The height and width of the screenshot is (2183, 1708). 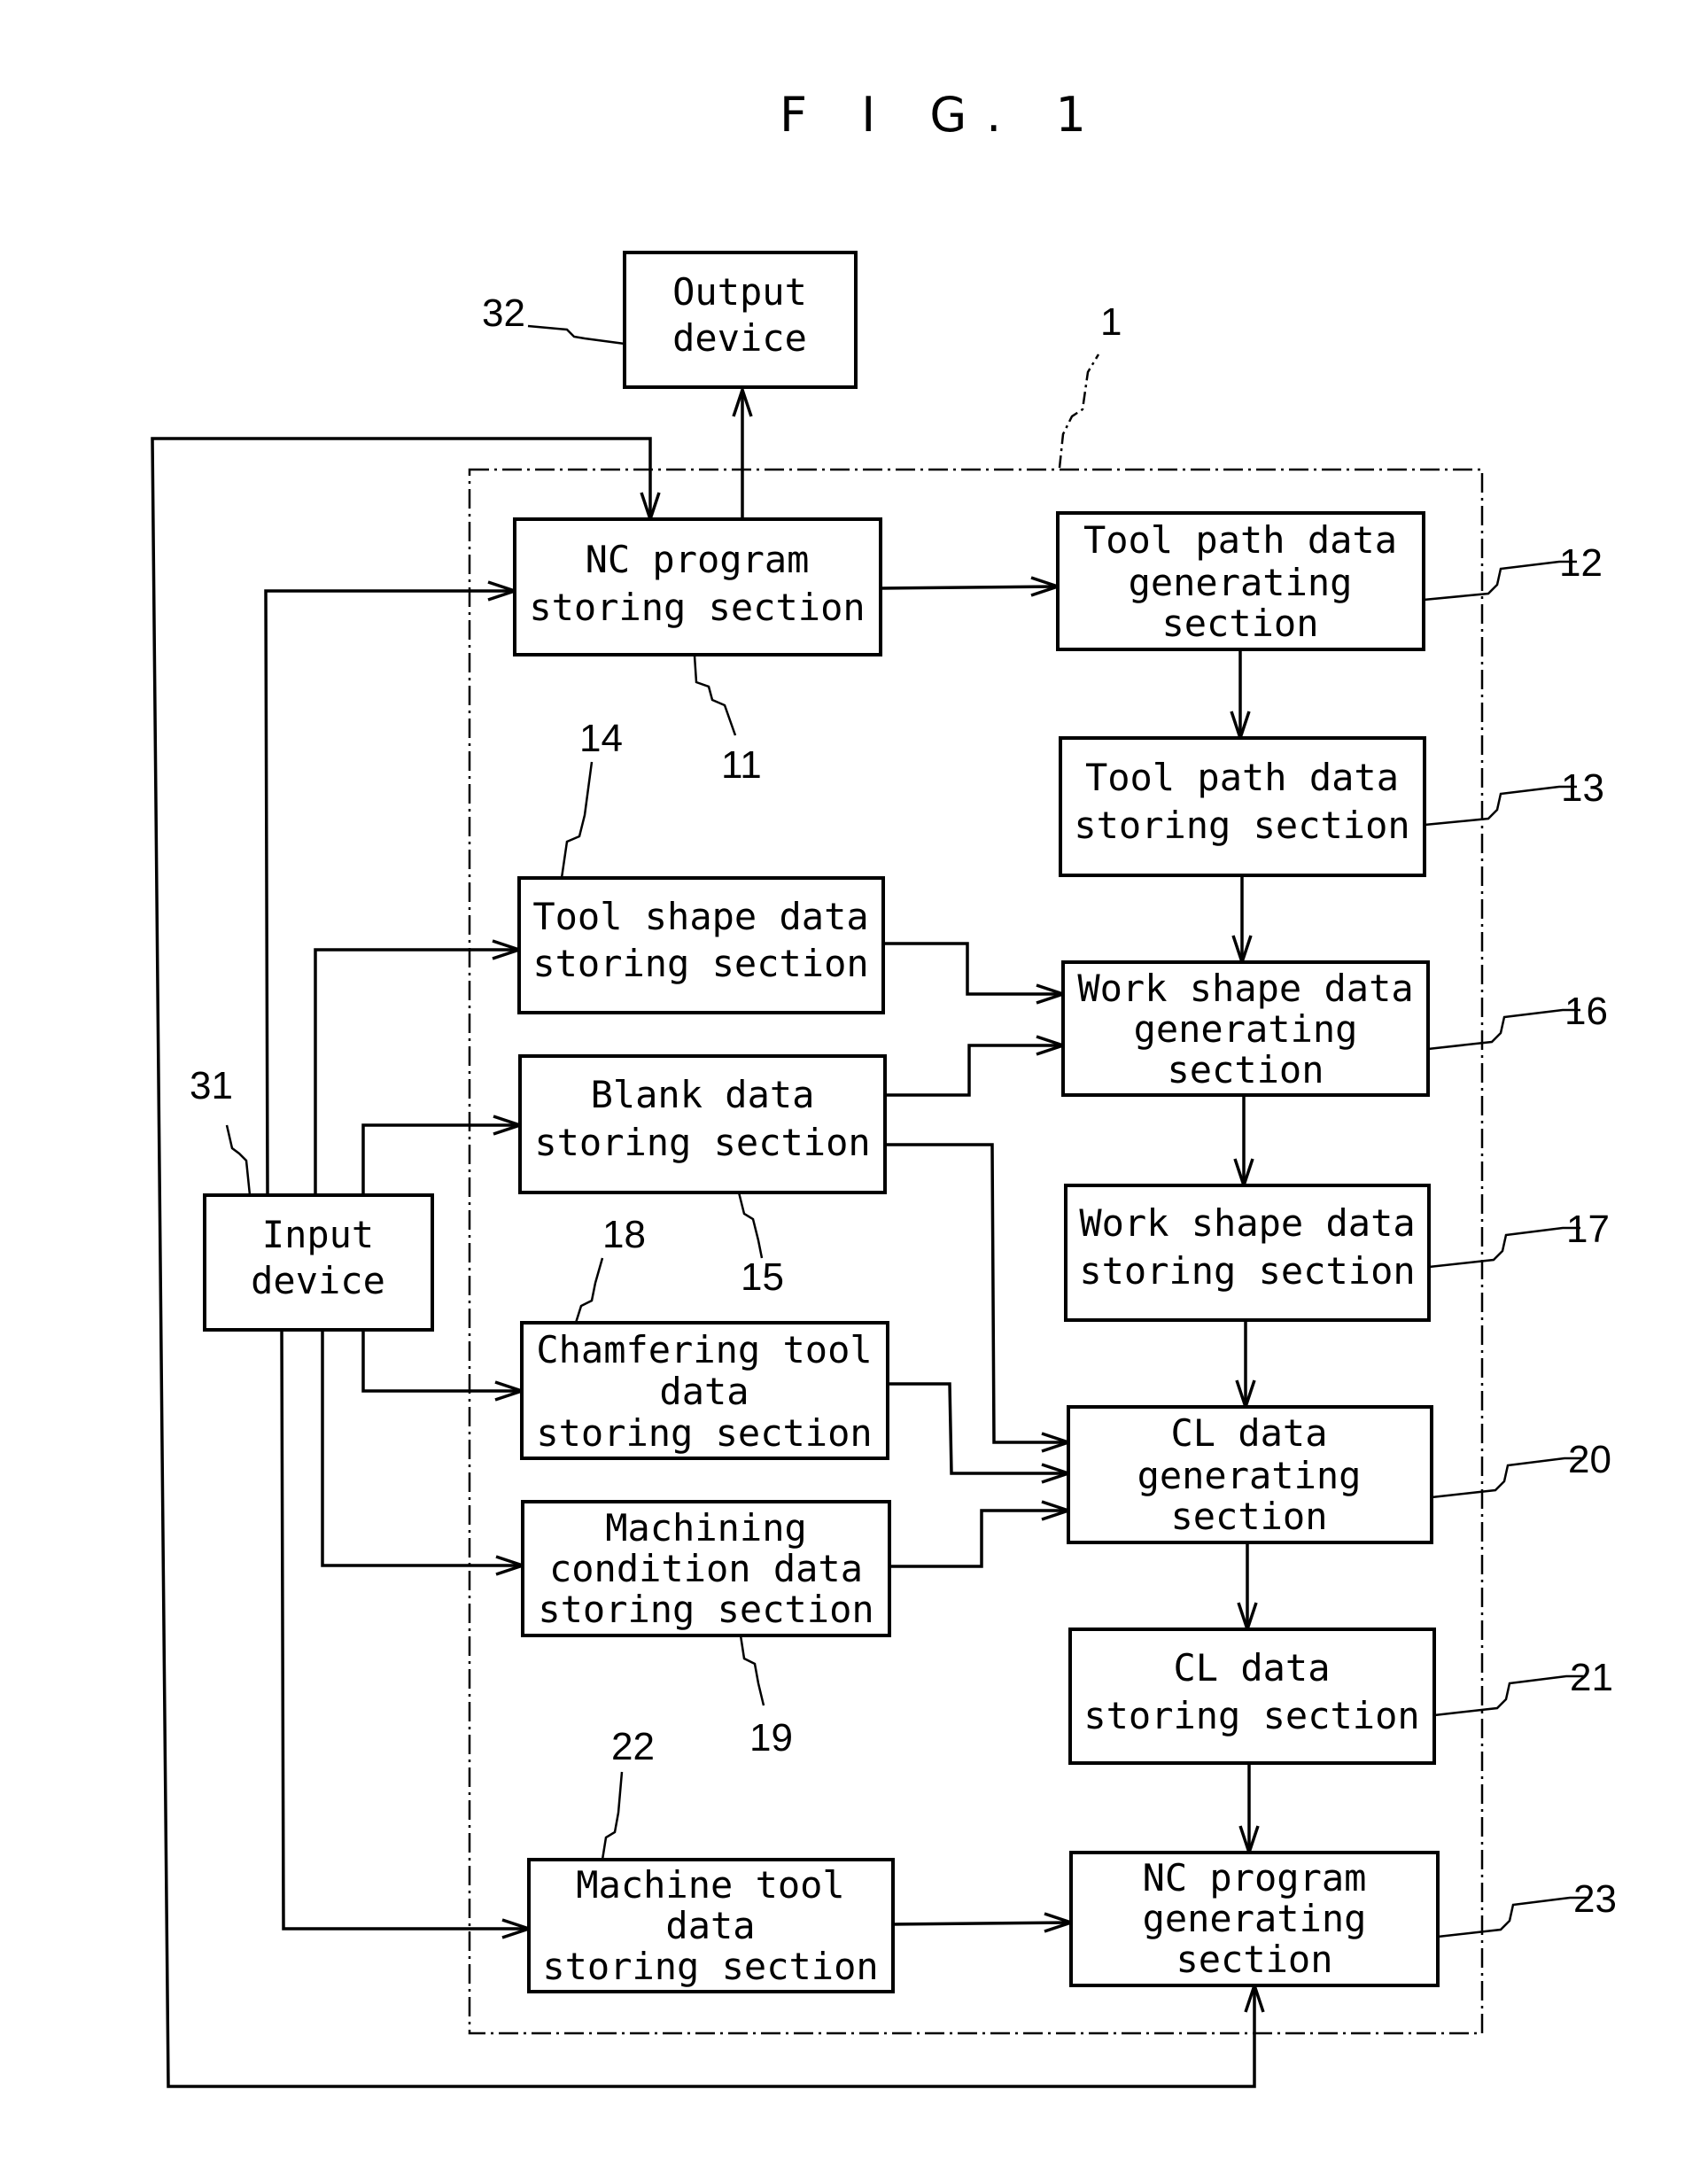 I want to click on ref-label-23: 23, so click(x=1595, y=1899).